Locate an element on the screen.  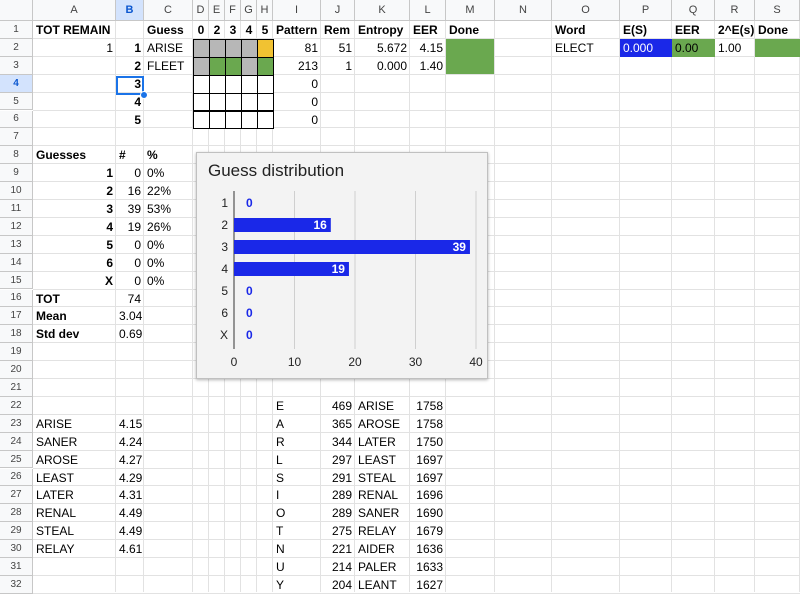
column-header-h: H is located at coordinates (265, 10).